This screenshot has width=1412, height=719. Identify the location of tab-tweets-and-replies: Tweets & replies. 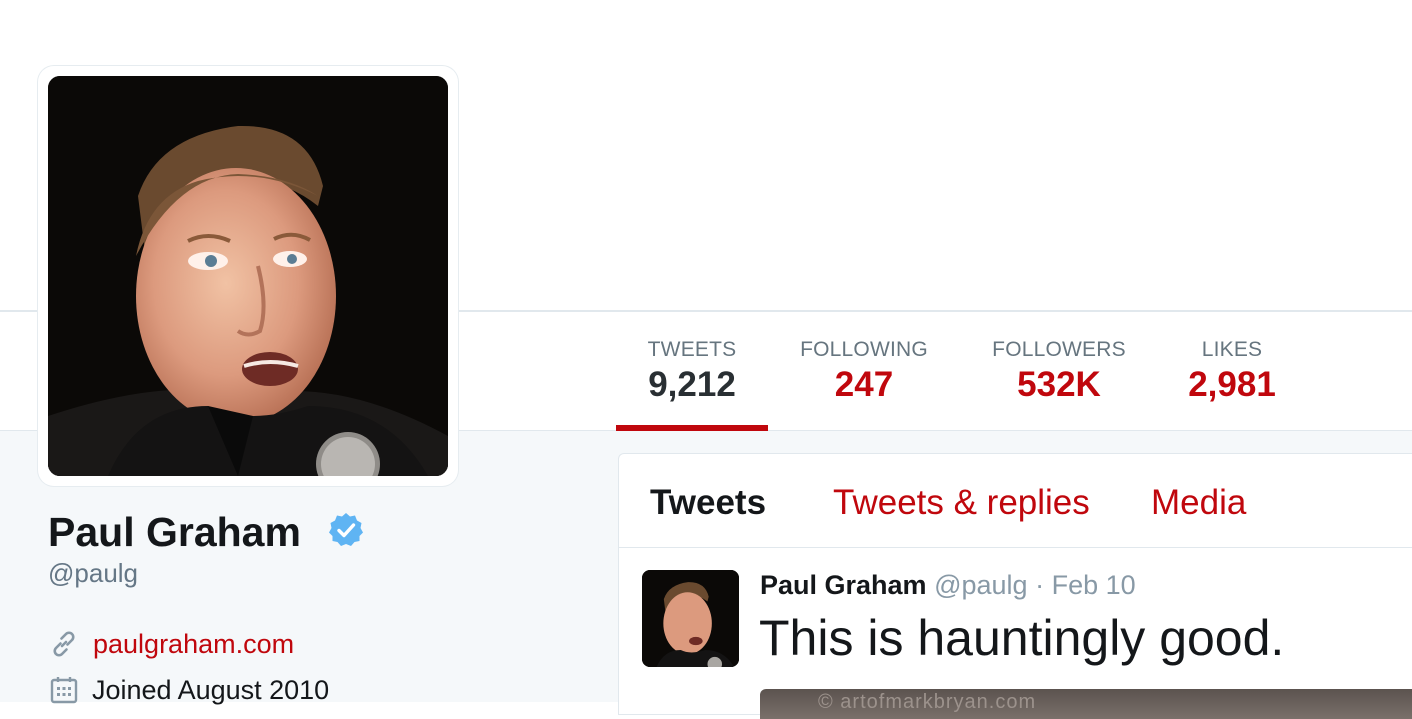
(961, 503).